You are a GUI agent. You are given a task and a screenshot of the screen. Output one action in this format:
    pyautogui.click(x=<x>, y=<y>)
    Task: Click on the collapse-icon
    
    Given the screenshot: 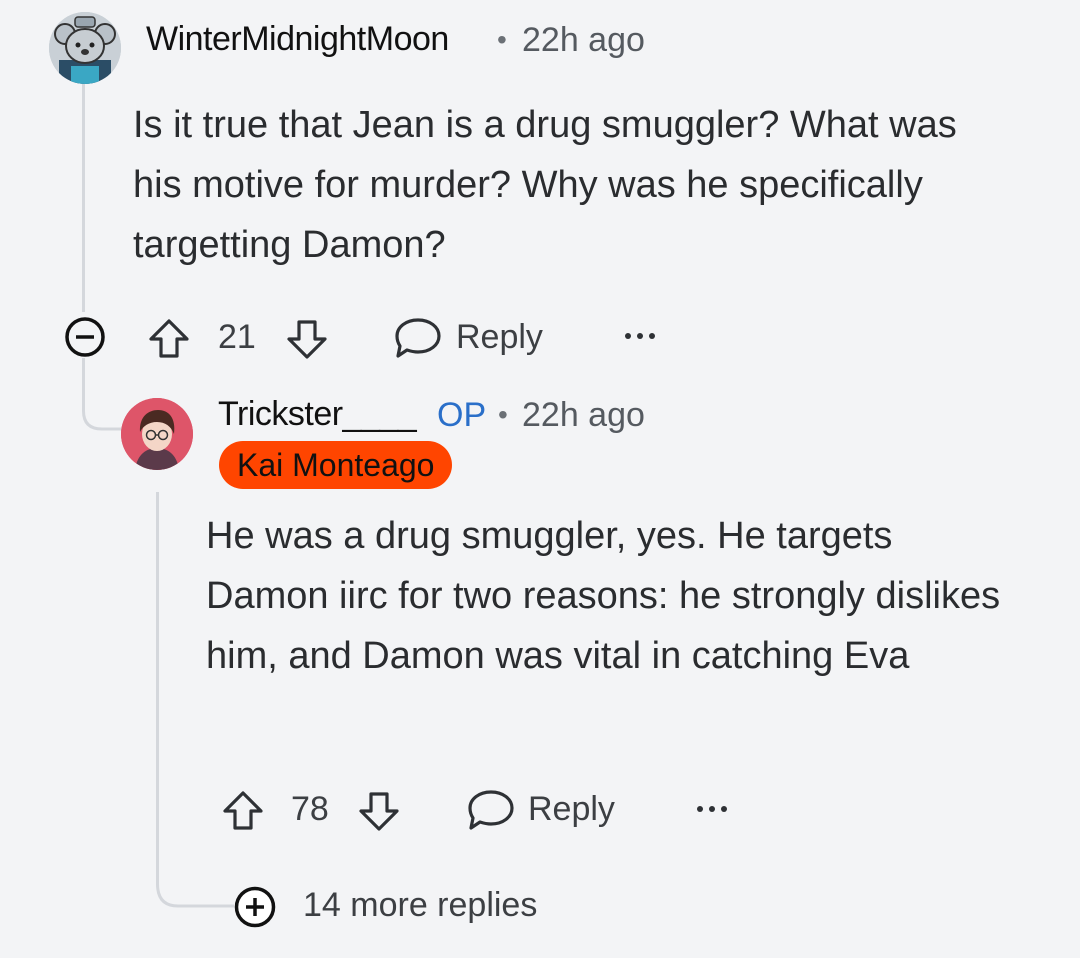 What is the action you would take?
    pyautogui.click(x=85, y=337)
    